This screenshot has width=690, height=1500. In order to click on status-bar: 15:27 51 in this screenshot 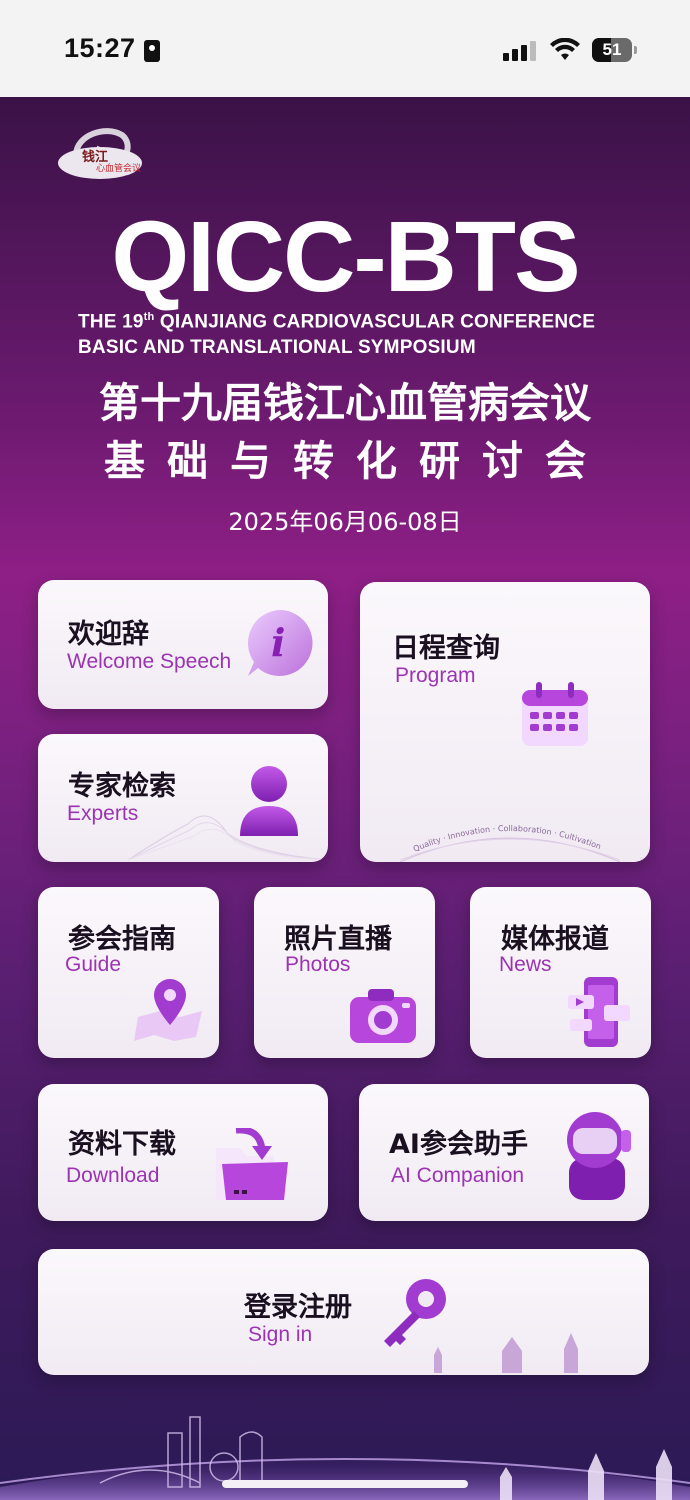, I will do `click(345, 48)`.